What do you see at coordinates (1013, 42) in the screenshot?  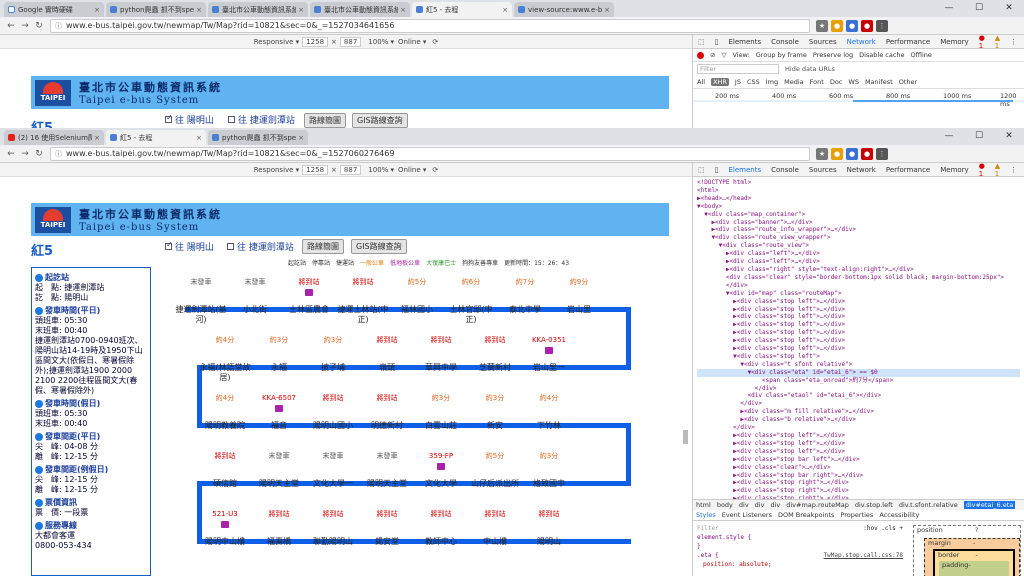 I see `more-icon: ⋮` at bounding box center [1013, 42].